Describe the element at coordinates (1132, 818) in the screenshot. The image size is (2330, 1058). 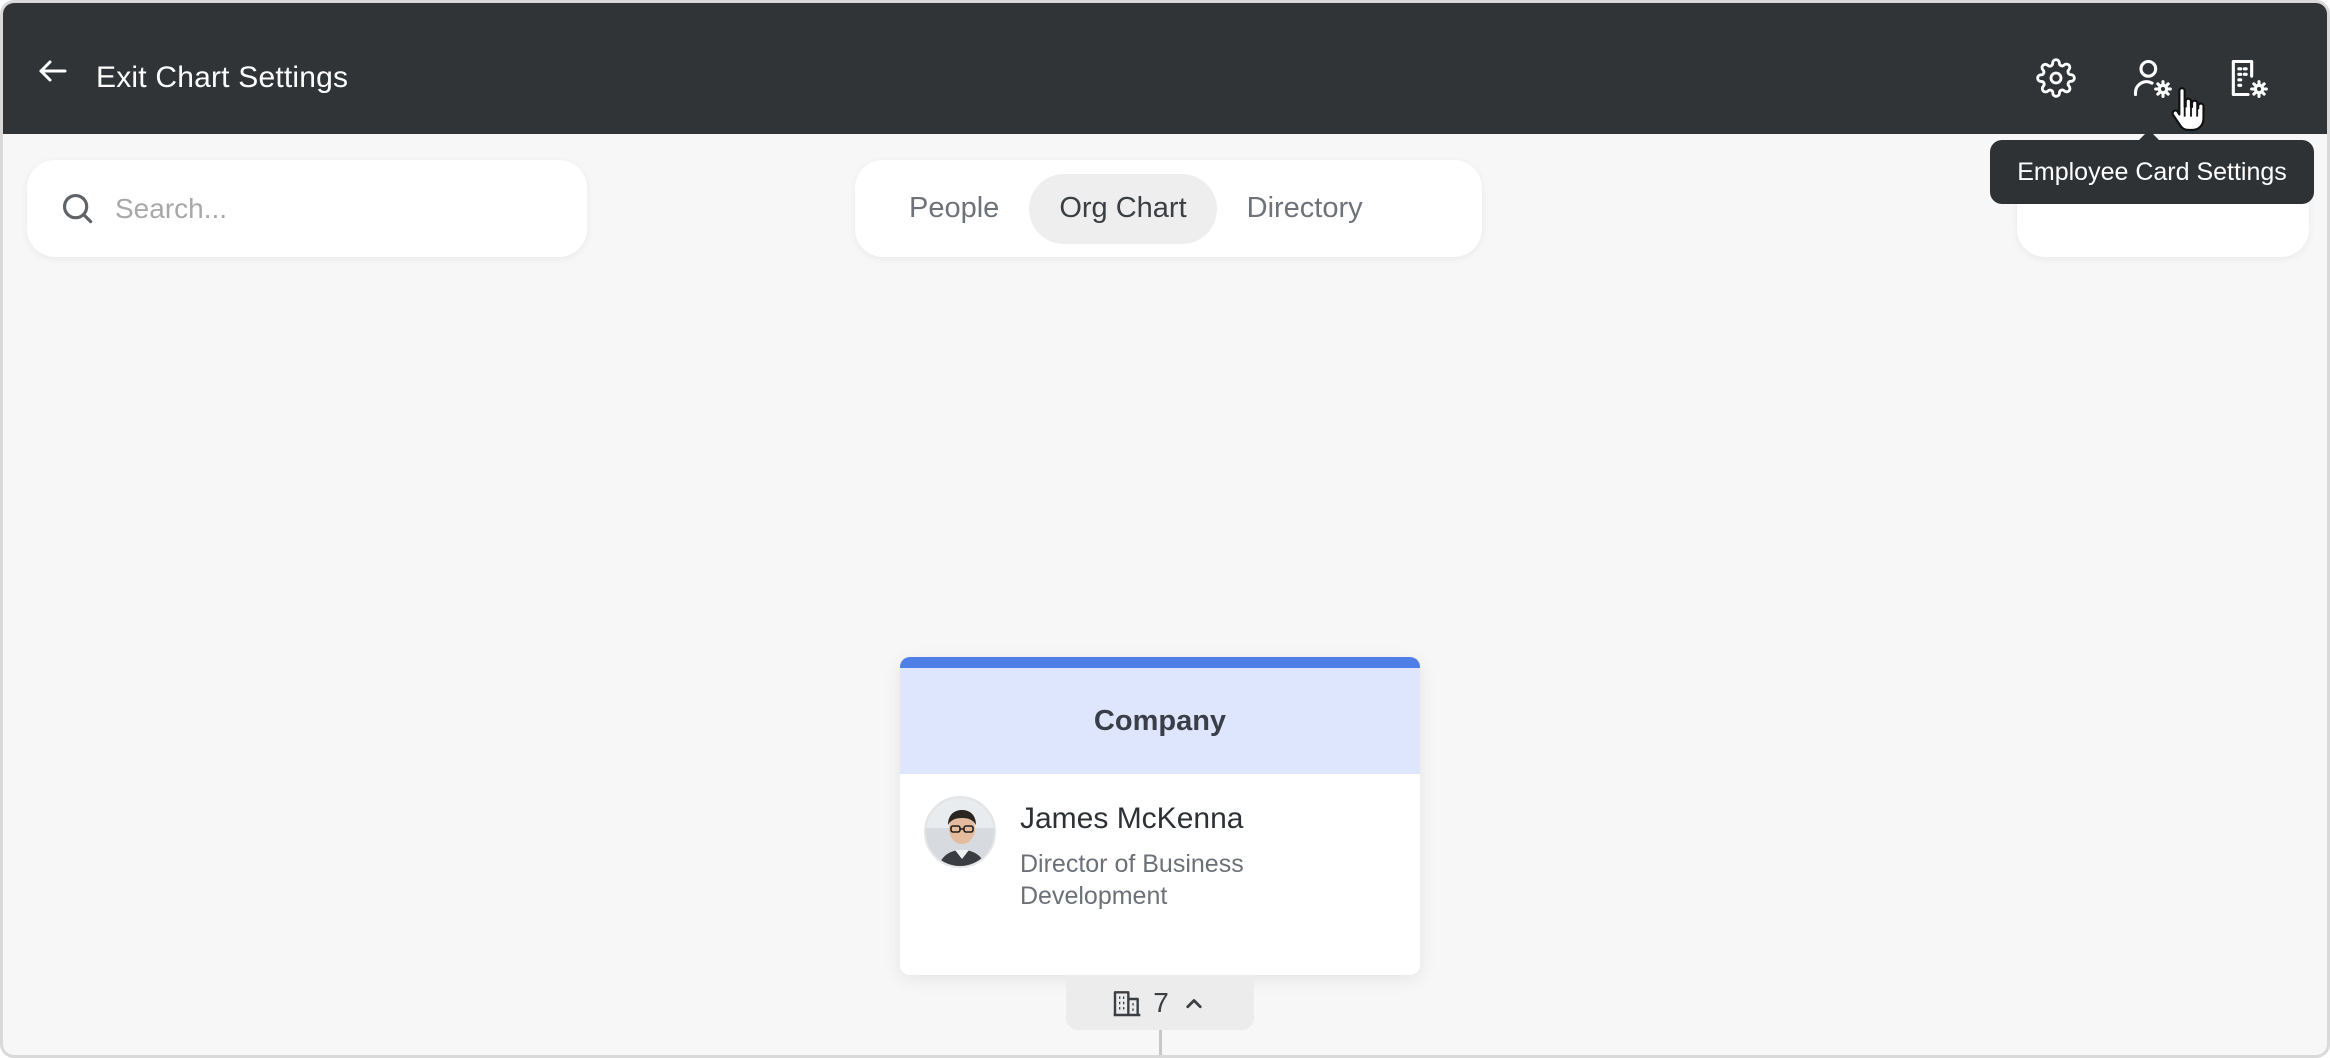
I see `employee-name: James McKenna` at that location.